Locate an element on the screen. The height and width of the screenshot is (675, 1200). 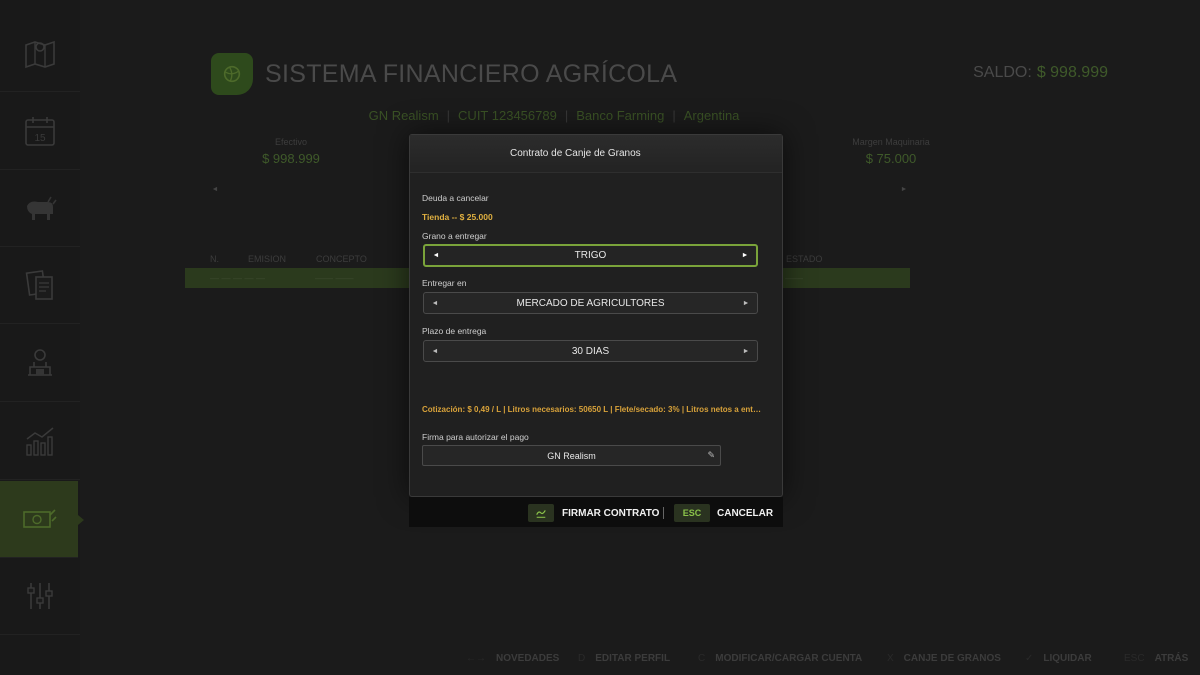
stat-margen-maquinaria: Margen Maquinaria $ 75.000 is located at coordinates (891, 151).